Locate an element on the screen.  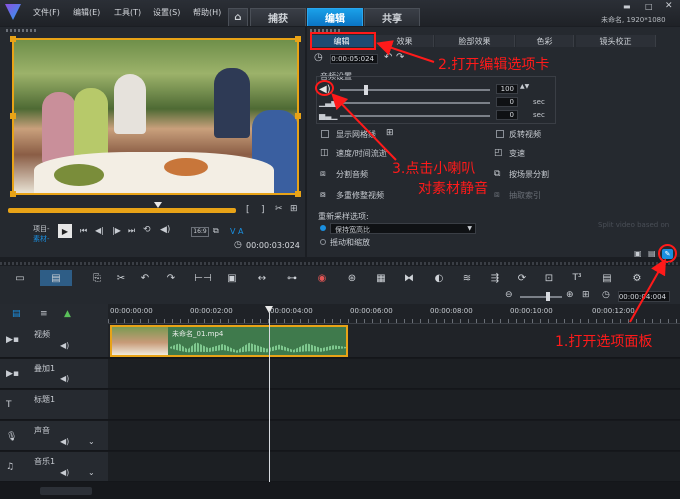
annotation-step3-line2: 对素材静音 is located at coordinates (453, 189).